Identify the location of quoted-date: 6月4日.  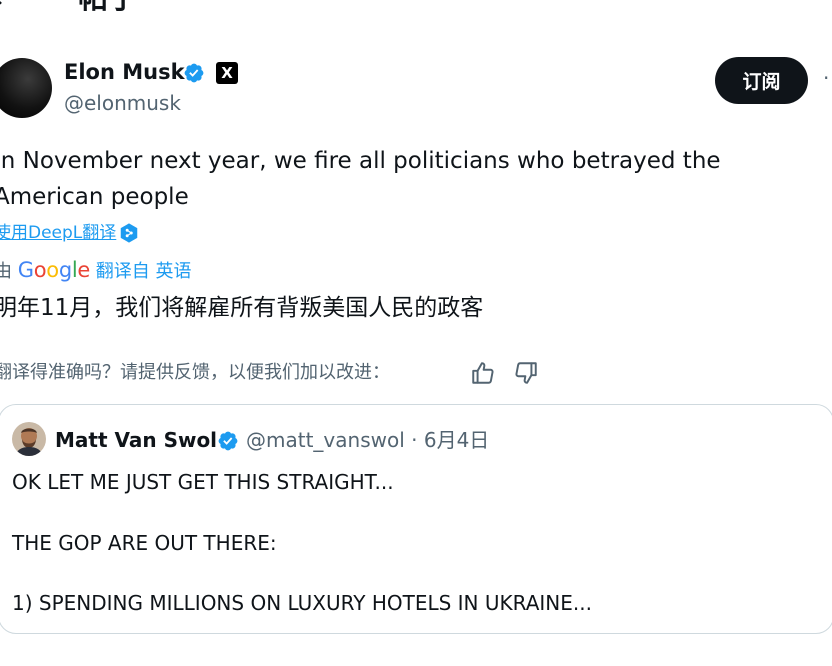
(456, 440).